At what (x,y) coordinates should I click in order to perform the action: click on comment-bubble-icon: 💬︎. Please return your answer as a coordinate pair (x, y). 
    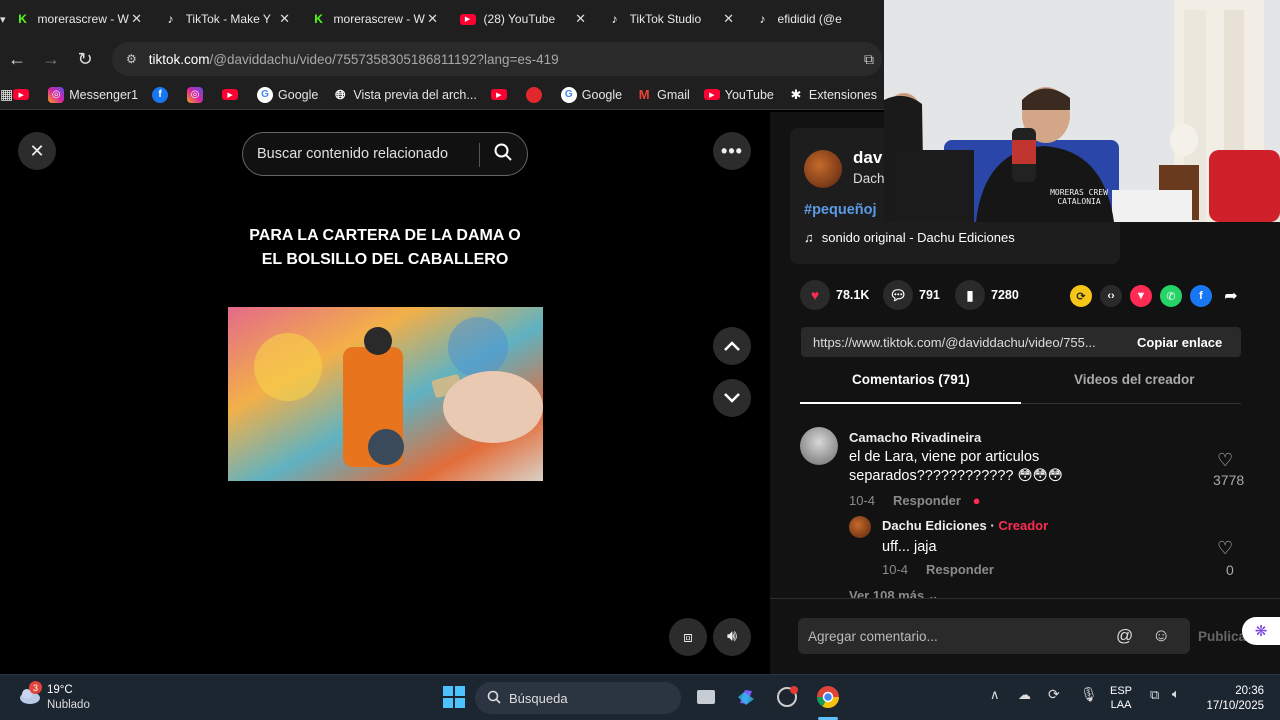
    Looking at the image, I should click on (898, 295).